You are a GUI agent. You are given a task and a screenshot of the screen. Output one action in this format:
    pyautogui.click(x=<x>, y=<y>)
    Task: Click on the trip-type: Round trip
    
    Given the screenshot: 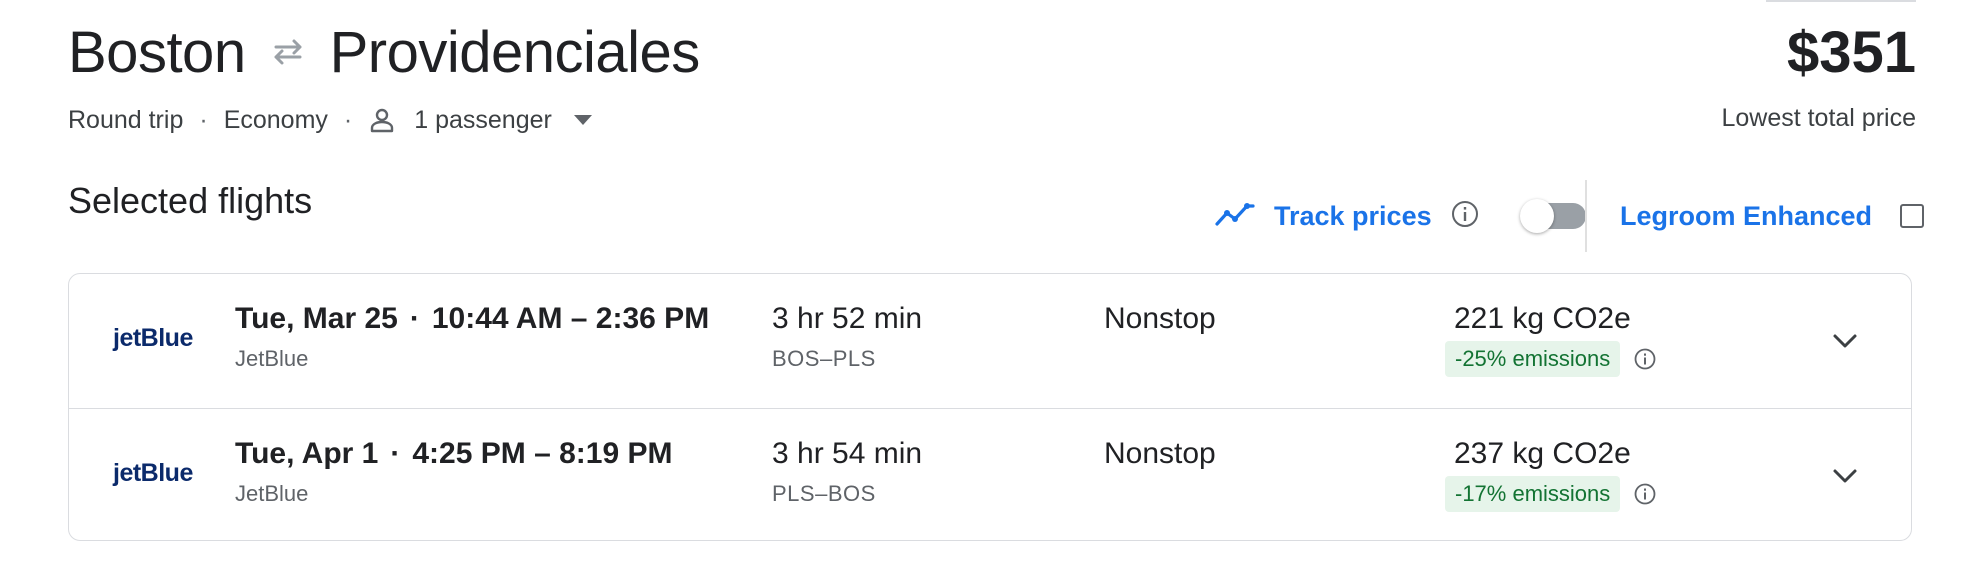 What is the action you would take?
    pyautogui.click(x=125, y=120)
    